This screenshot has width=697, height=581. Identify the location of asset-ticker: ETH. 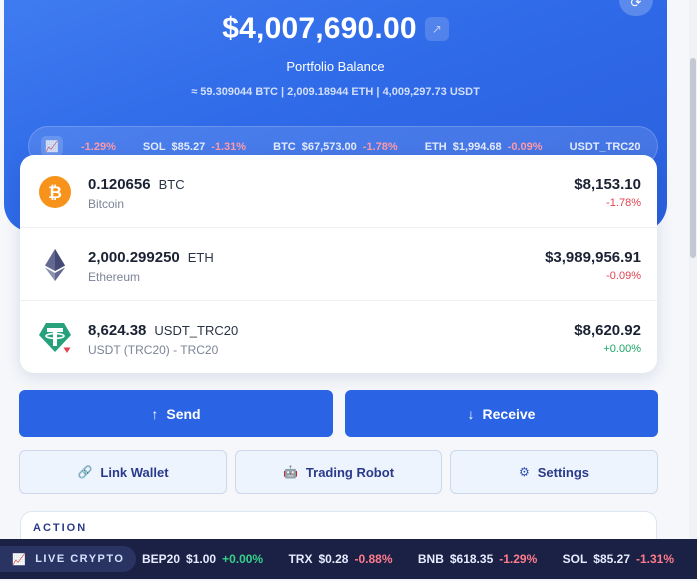
(200, 257).